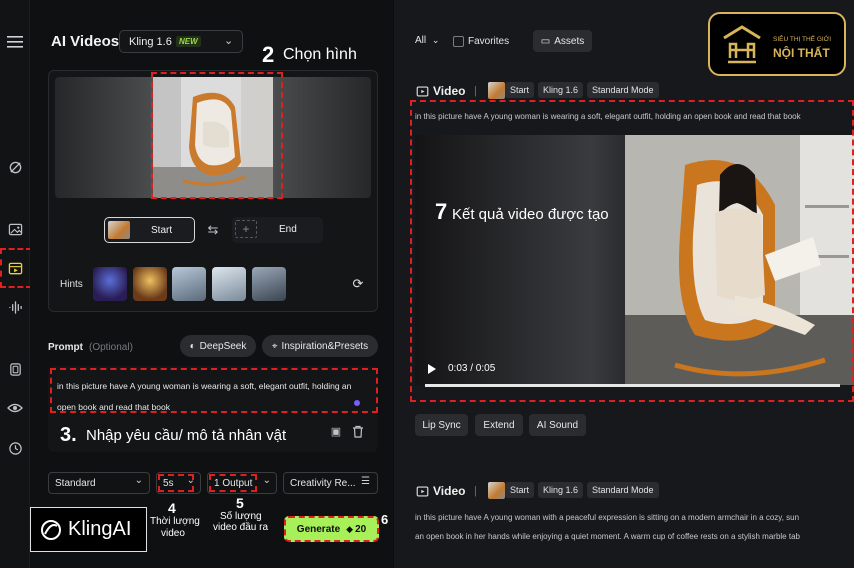  What do you see at coordinates (561, 490) in the screenshot?
I see `video2-tag: Kling 1.6` at bounding box center [561, 490].